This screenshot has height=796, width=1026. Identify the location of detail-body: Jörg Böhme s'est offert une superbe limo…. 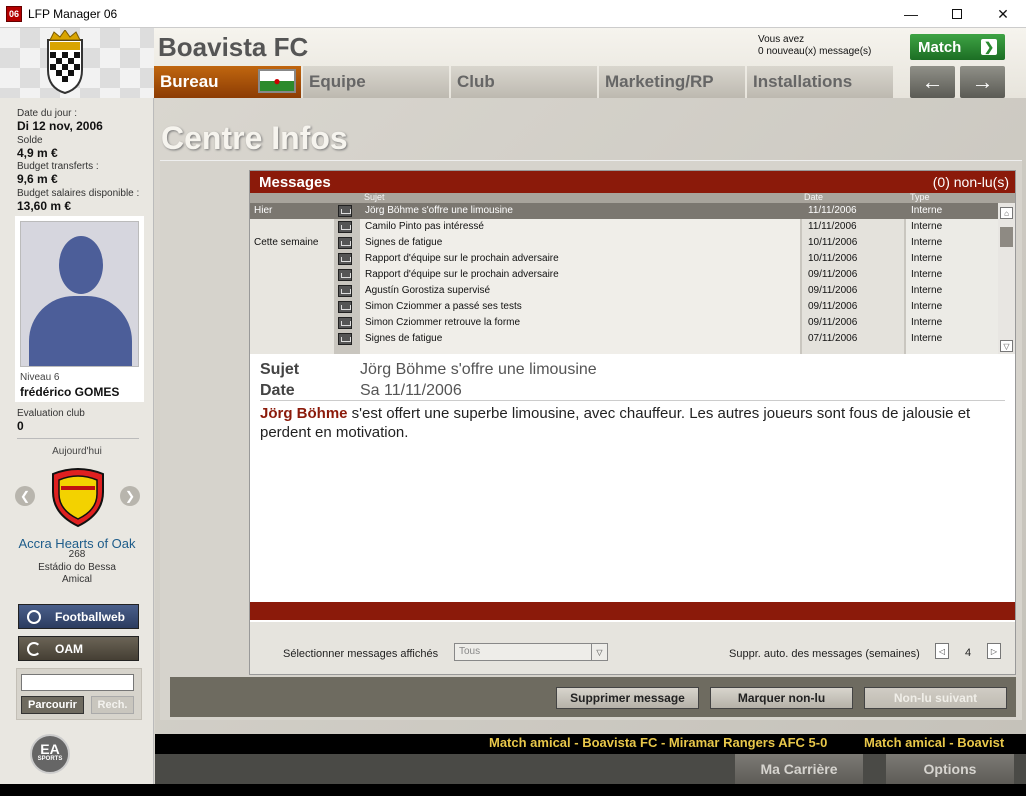
(630, 423).